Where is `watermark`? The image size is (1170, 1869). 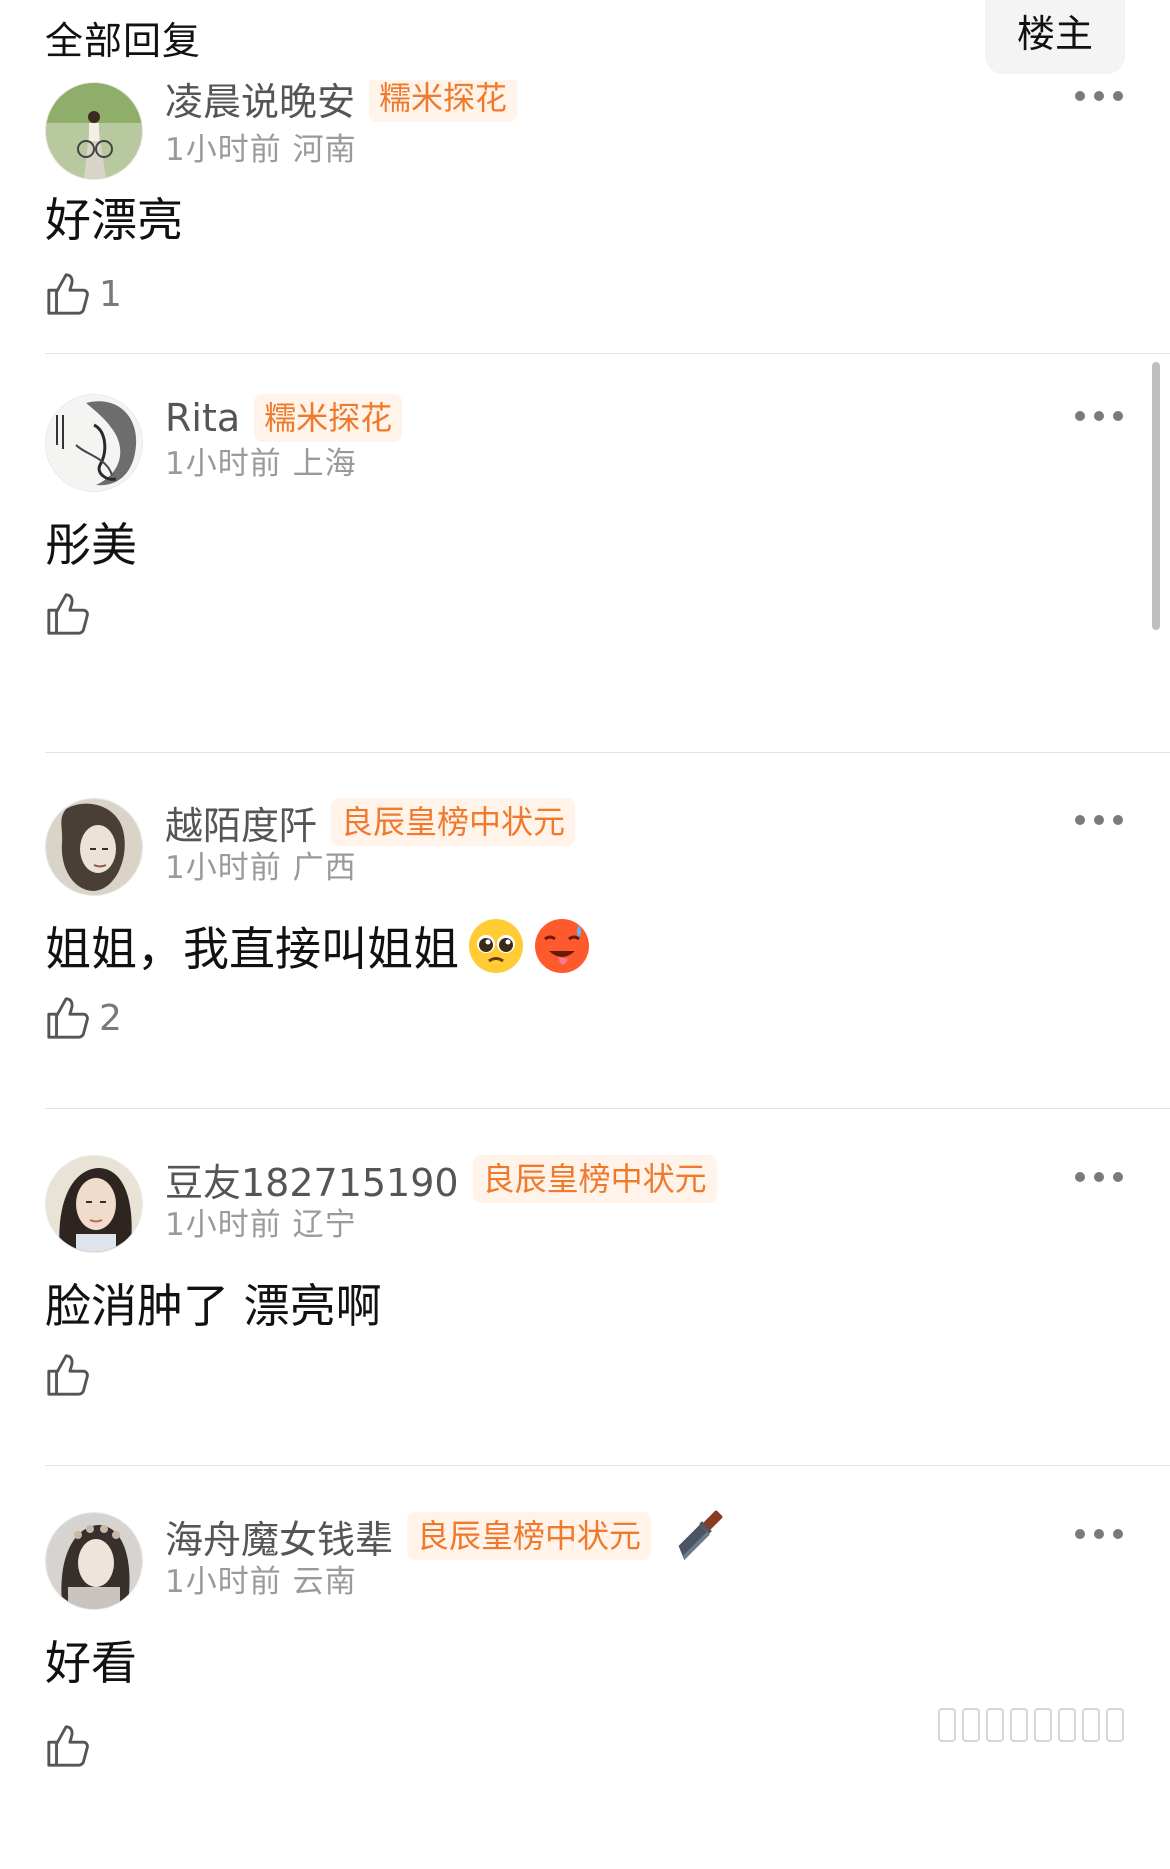
watermark is located at coordinates (1031, 1725).